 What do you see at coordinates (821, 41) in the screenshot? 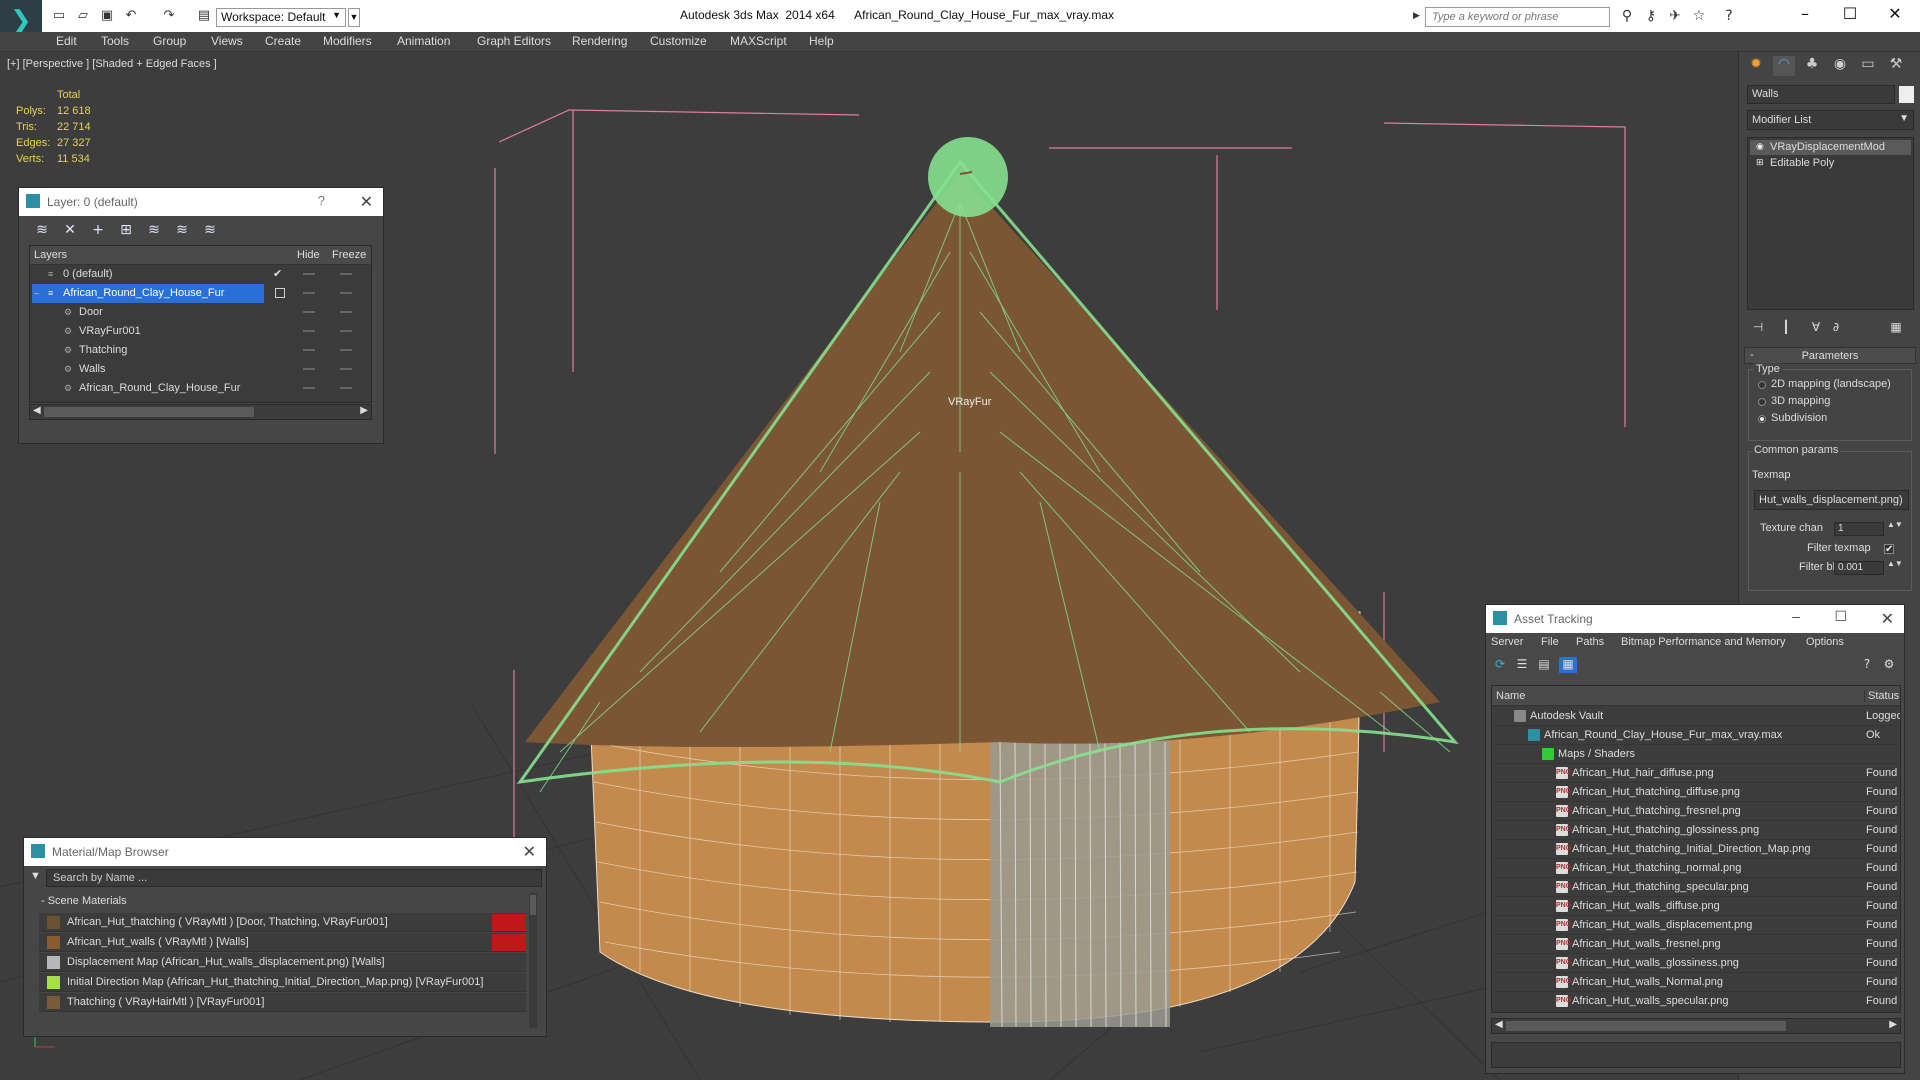
I see `menu-help: Help` at bounding box center [821, 41].